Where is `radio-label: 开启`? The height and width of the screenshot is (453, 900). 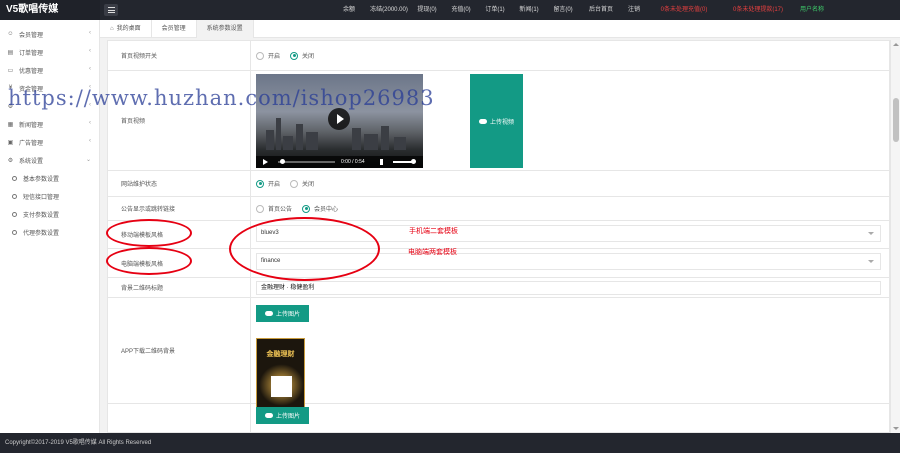
radio-label: 开启 is located at coordinates (274, 185).